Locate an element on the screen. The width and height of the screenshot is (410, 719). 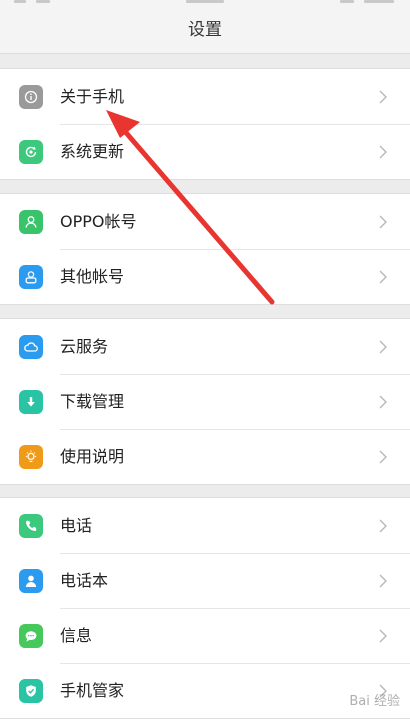
settings-item-oppo-account: OPPO帐号 is located at coordinates (205, 221).